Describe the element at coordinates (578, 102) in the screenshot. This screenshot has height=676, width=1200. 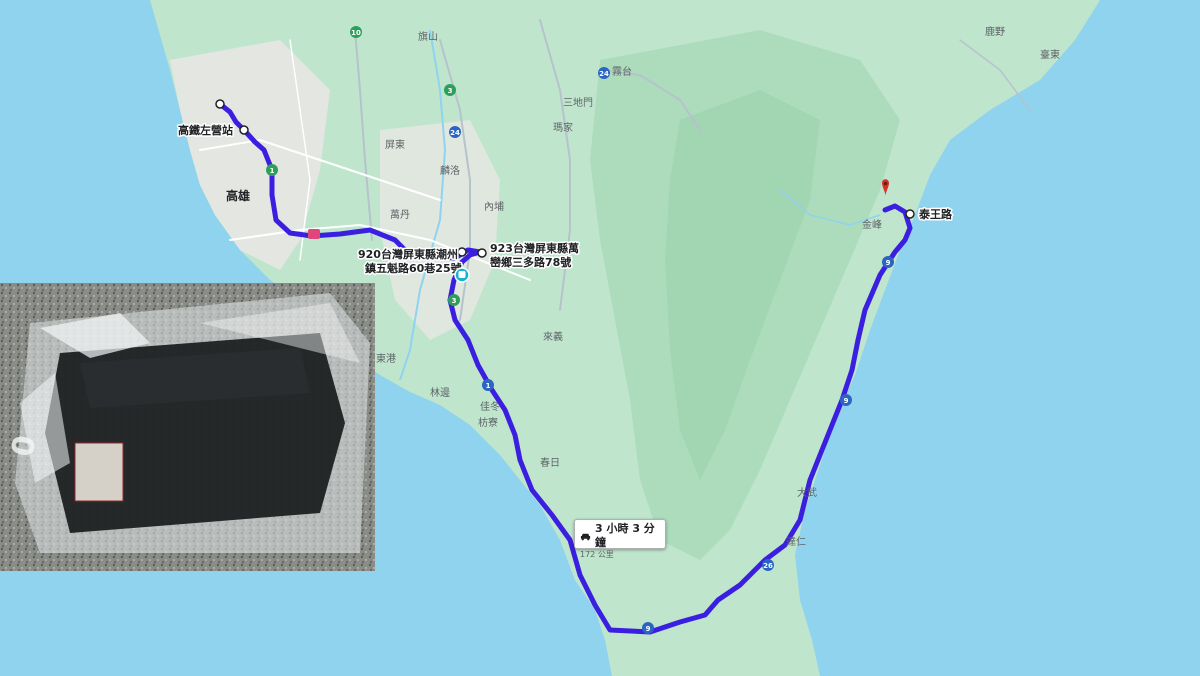
I see `place-sandimen: 三地門` at that location.